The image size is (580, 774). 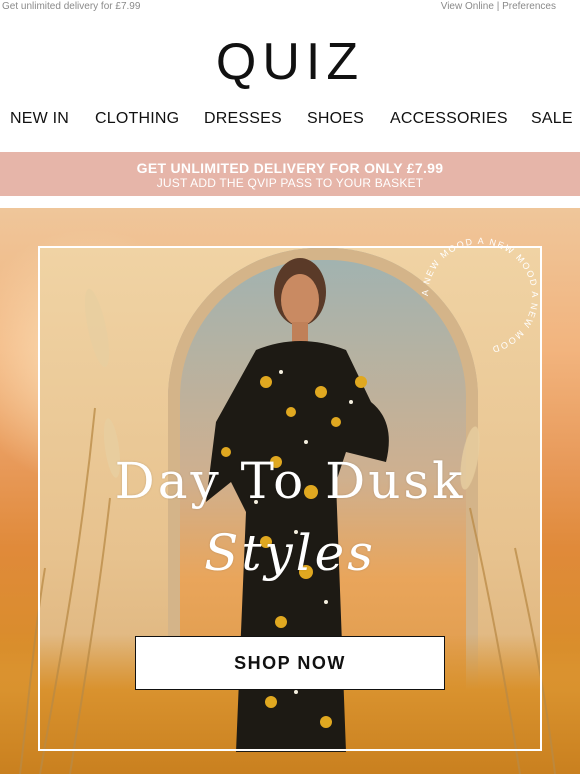 I want to click on shop-now-button: SHOP NOW, so click(x=290, y=663).